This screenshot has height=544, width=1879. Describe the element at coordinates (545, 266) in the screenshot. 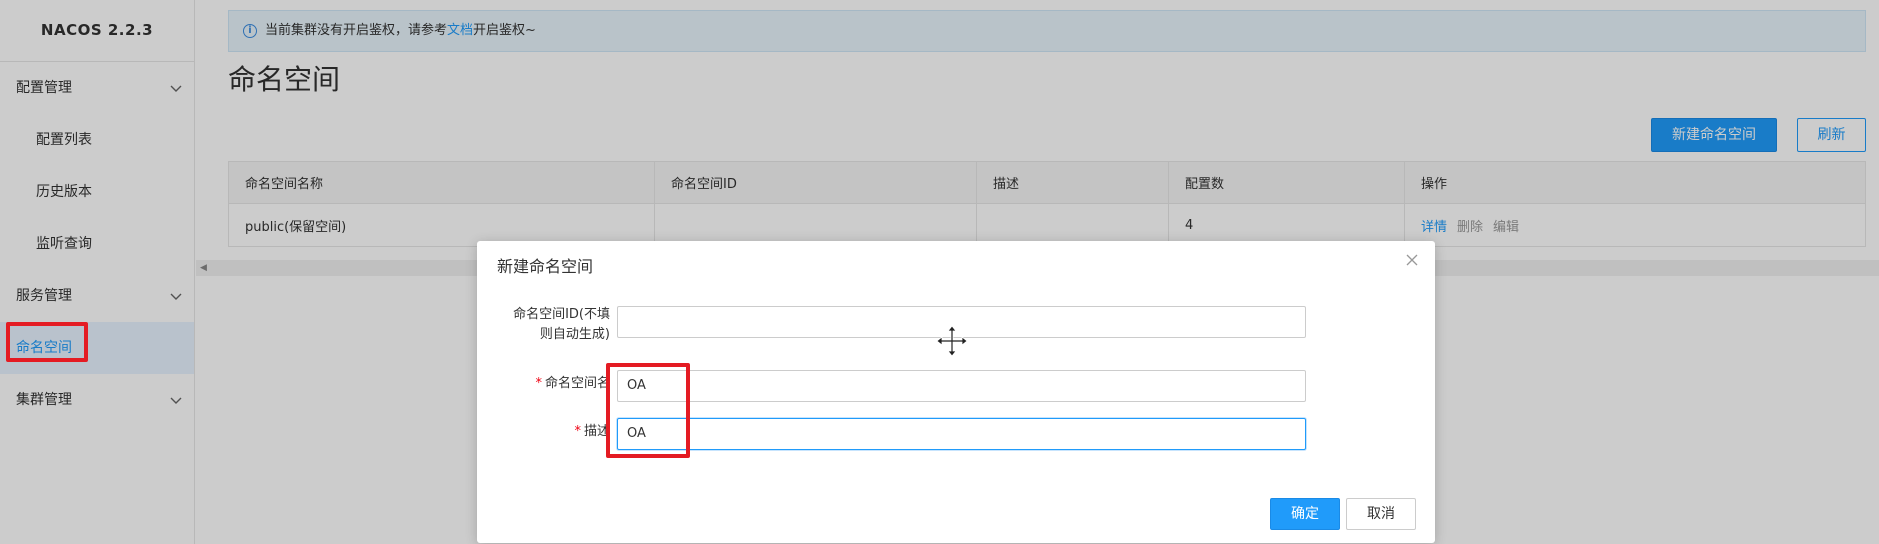

I see `dialog-title: 新建命名空间` at that location.